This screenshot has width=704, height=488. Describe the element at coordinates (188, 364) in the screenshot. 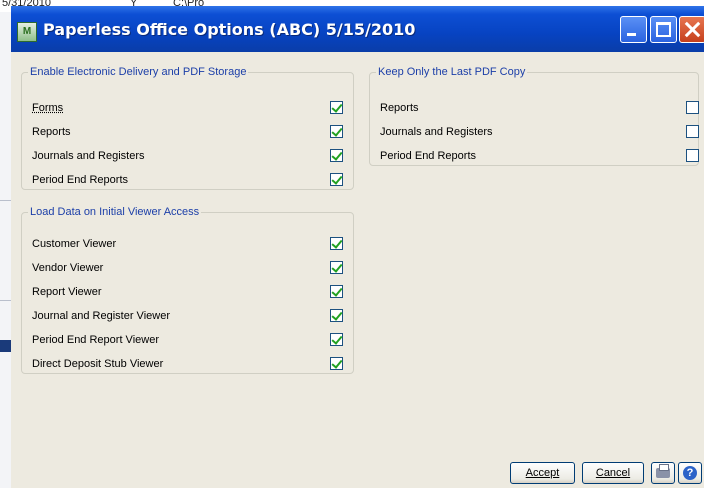

I see `viewer-row-direct-deposit-stub-viewer: Direct Deposit Stub Viewer` at that location.